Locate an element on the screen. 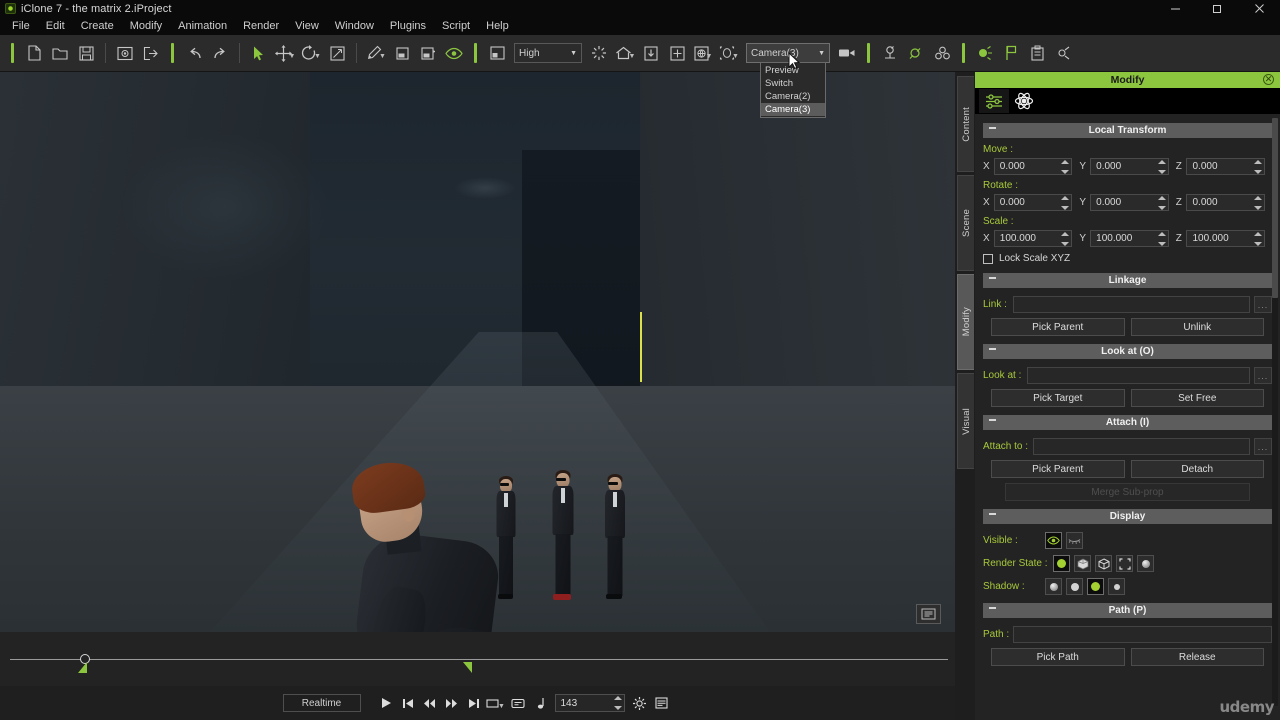  home-view-caret-icon: ▼ is located at coordinates (632, 56).